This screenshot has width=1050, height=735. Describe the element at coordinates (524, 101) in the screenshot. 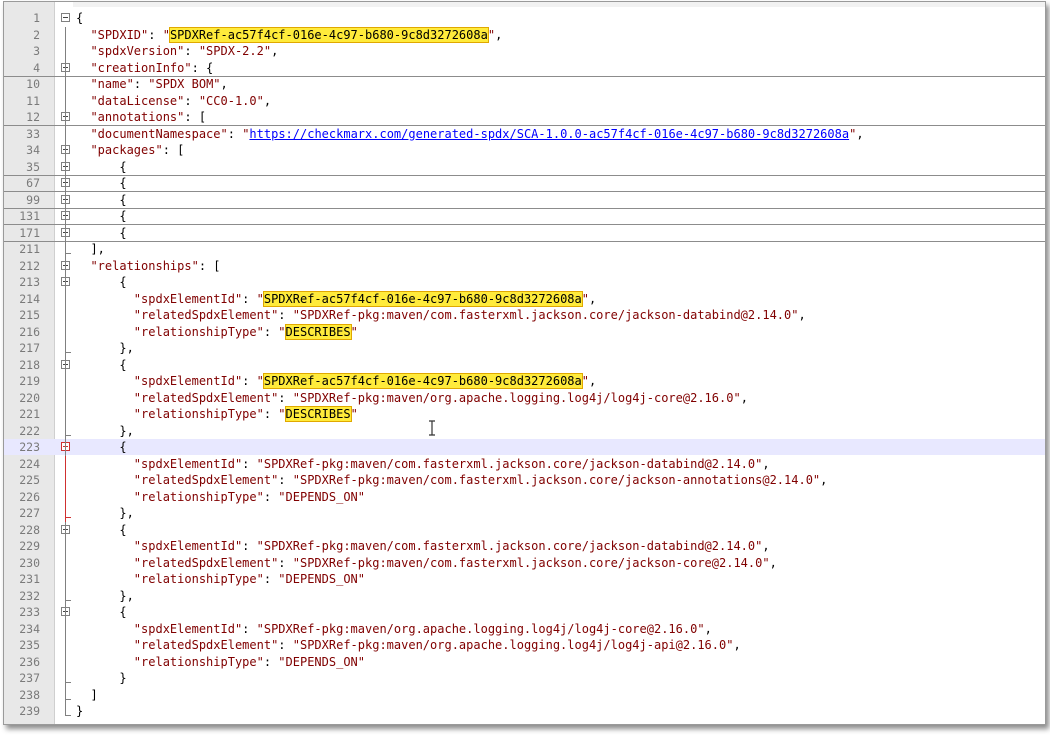

I see `code-line: 11 "dataLicense": "CC0-1.0",` at that location.